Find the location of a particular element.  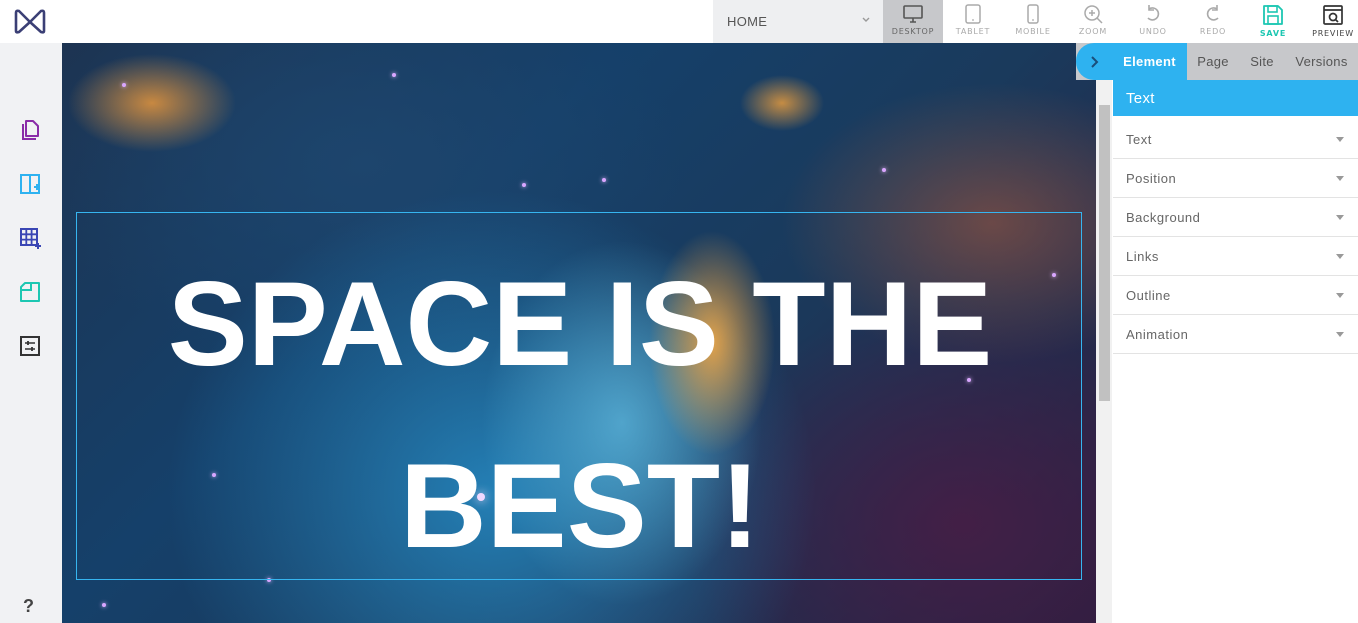

tab-page: Page is located at coordinates (1213, 61).